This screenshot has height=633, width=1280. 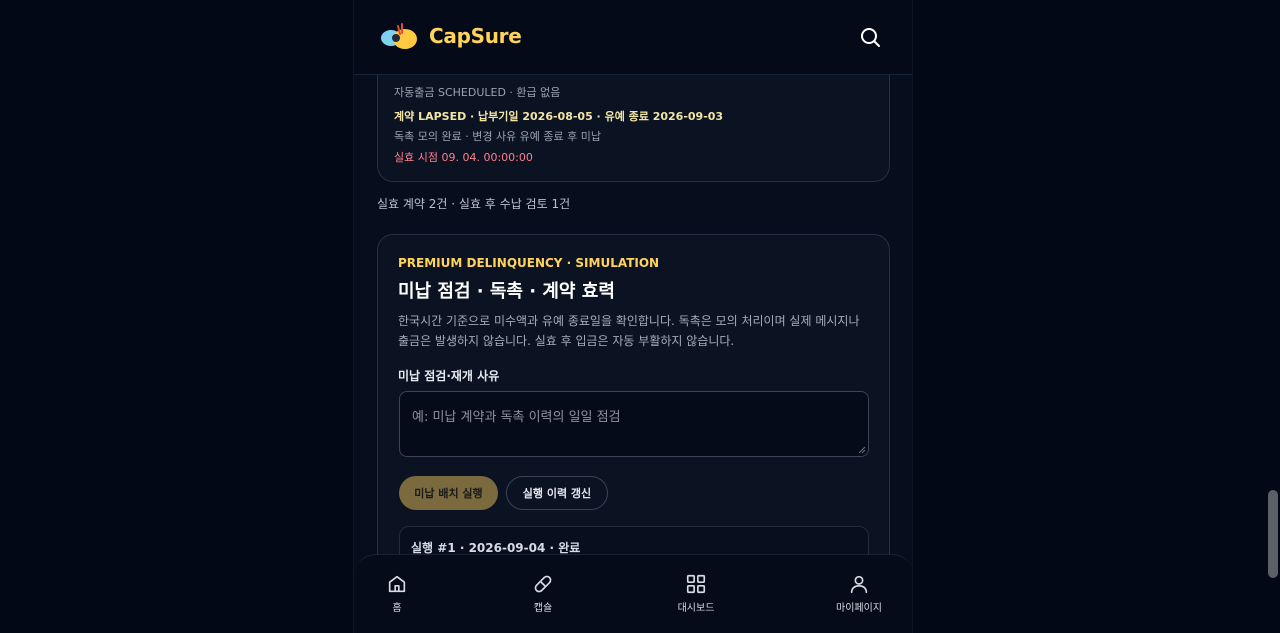 I want to click on nav-label-home: 홈, so click(x=397, y=608).